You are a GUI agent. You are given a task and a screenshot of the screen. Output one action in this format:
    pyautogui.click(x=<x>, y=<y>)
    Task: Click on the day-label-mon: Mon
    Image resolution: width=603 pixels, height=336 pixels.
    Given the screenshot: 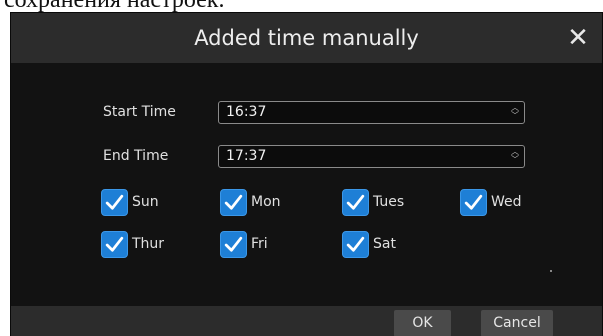 What is the action you would take?
    pyautogui.click(x=266, y=202)
    